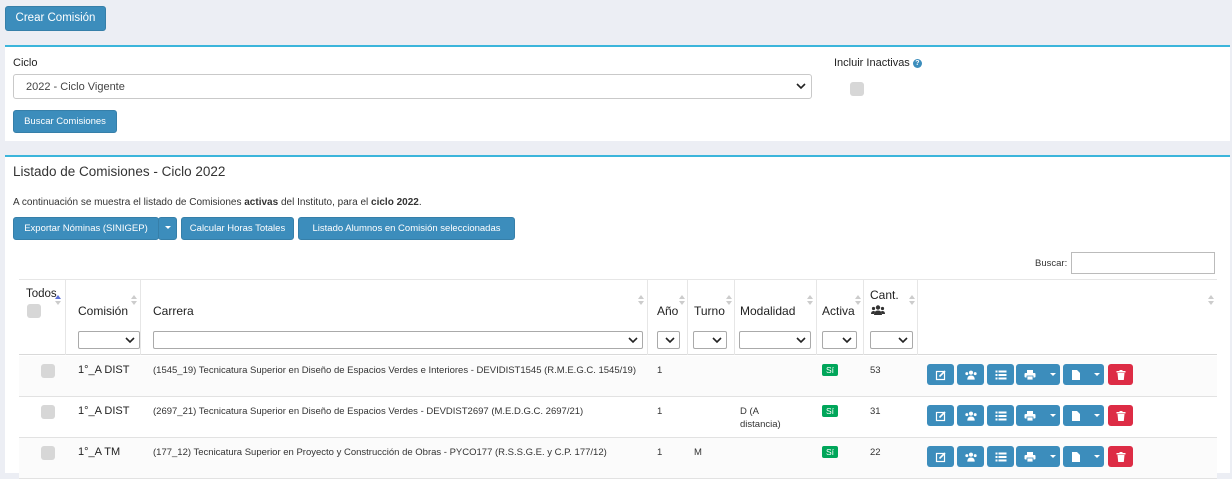  Describe the element at coordinates (1051, 263) in the screenshot. I see `table-search-label: Buscar:` at that location.